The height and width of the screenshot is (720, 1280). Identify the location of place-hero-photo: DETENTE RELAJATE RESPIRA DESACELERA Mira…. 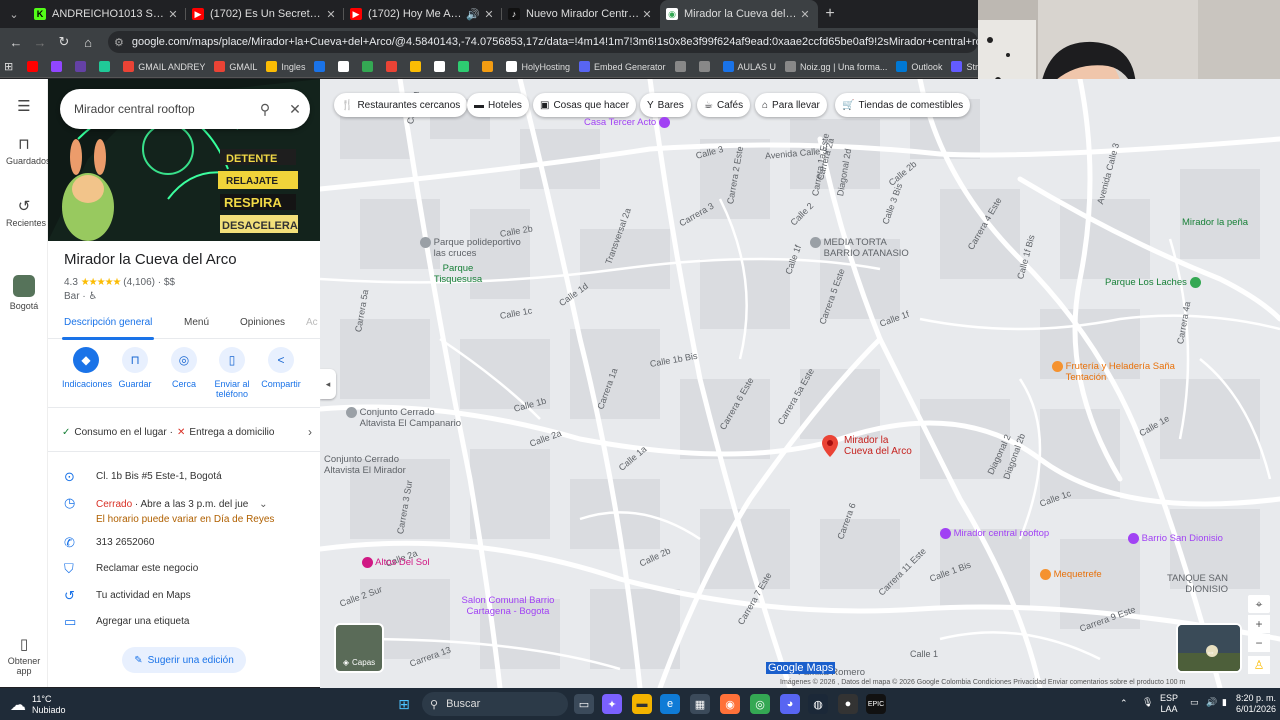
(184, 160).